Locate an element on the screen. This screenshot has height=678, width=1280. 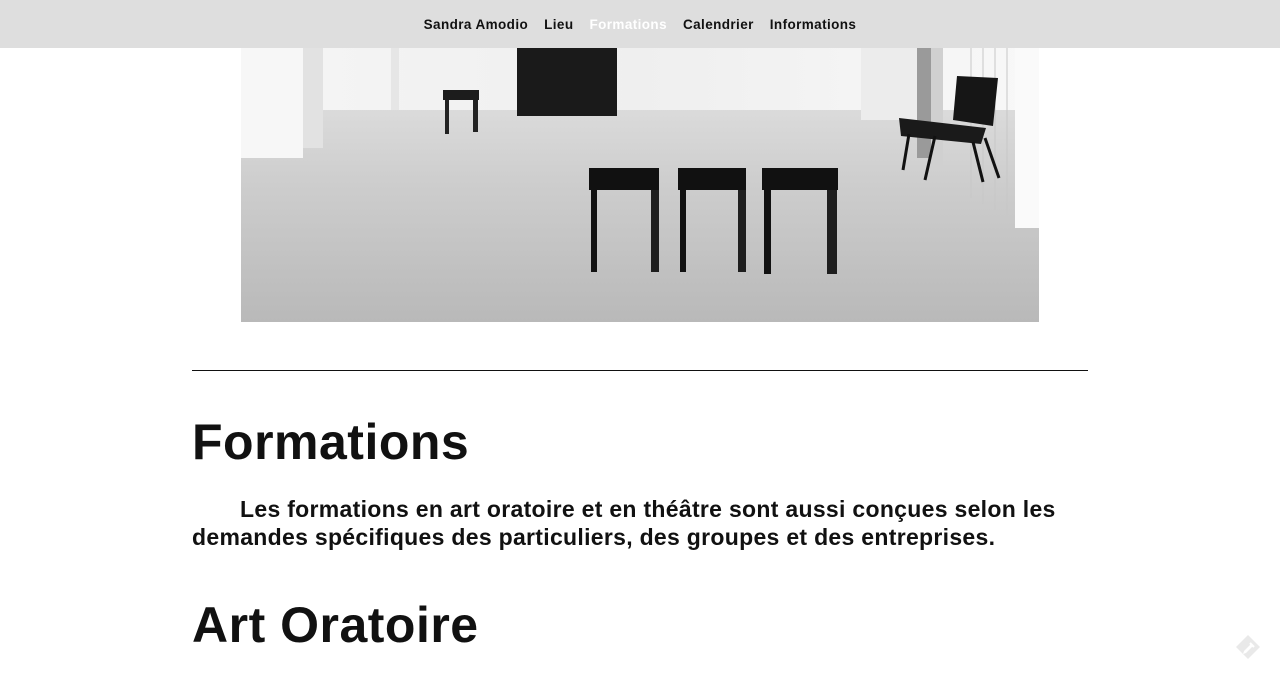
nav-item-sandra-amodio: Sandra Amodio is located at coordinates (476, 24).